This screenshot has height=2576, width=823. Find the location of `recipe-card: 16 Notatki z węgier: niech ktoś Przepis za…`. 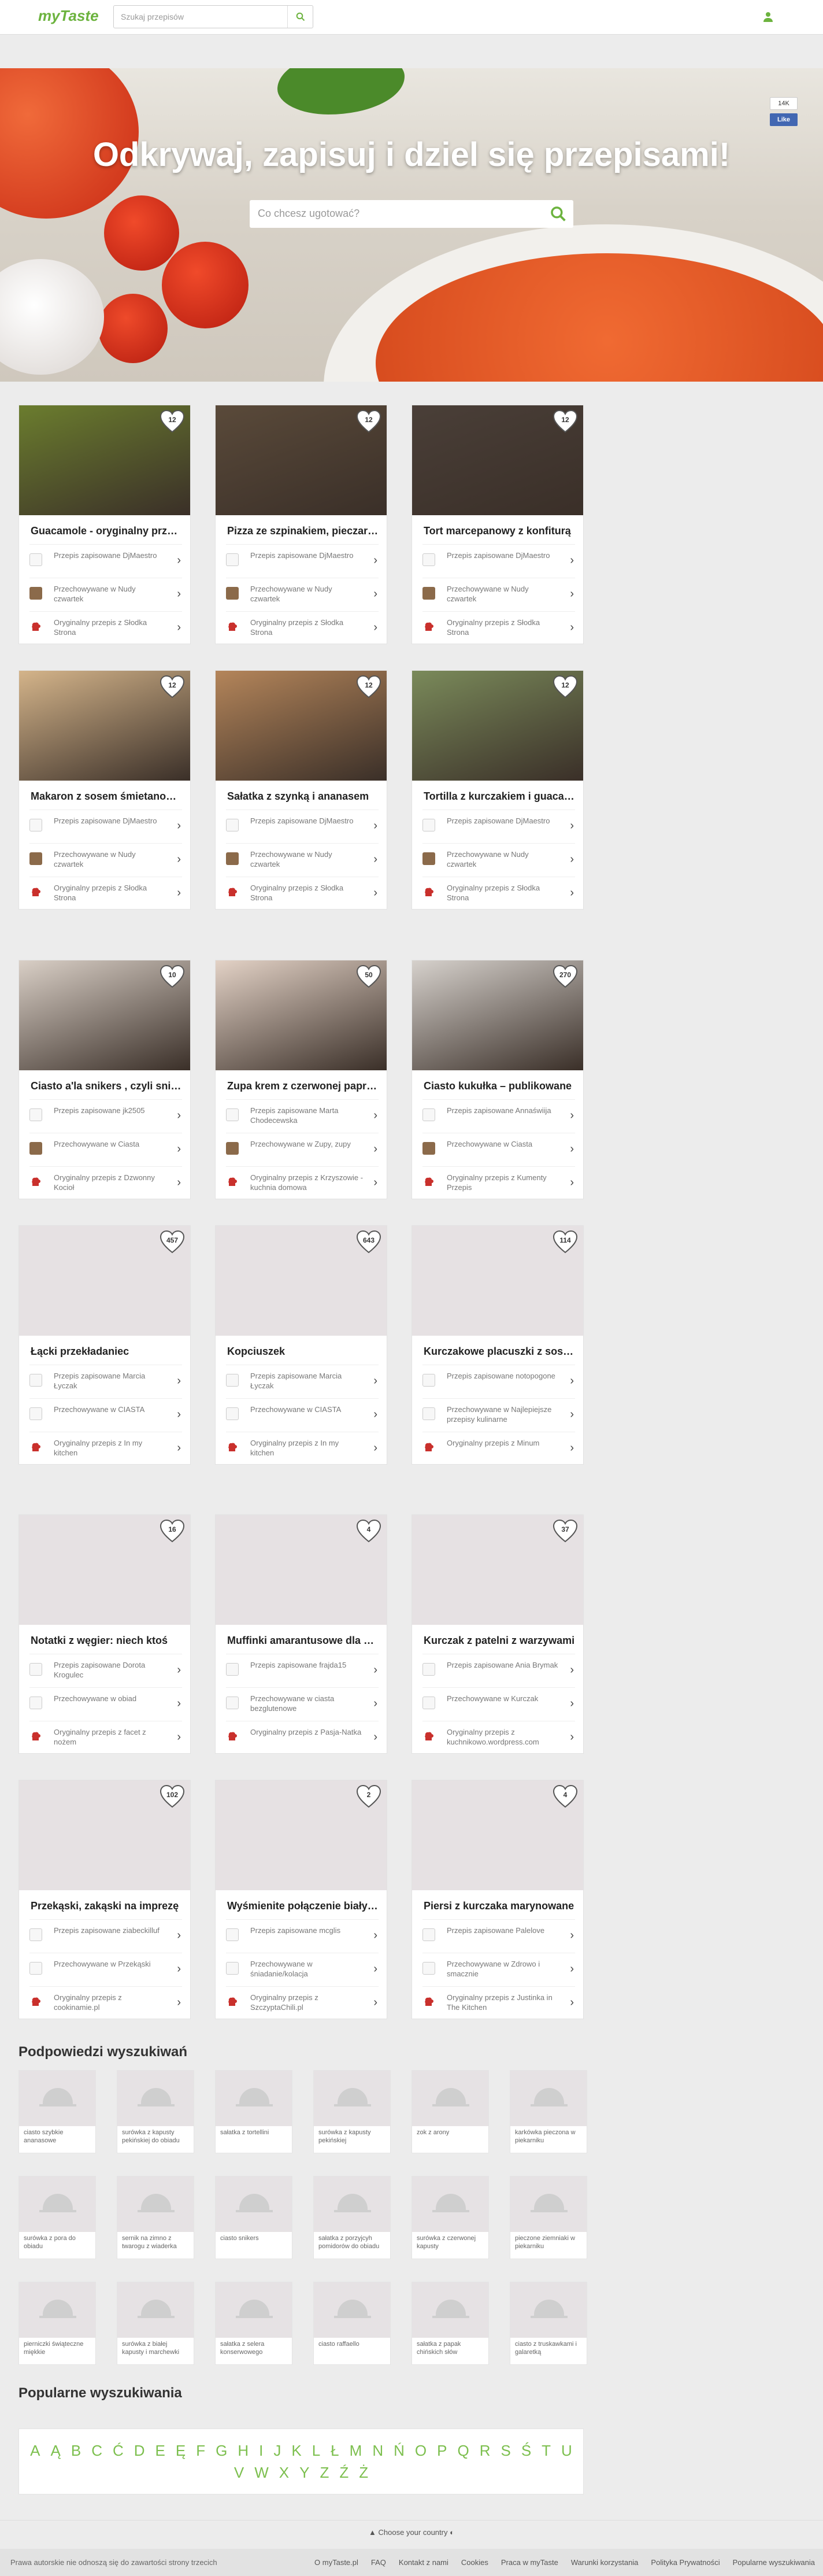

recipe-card: 16 Notatki z węgier: niech ktoś Przepis za… is located at coordinates (104, 1634).